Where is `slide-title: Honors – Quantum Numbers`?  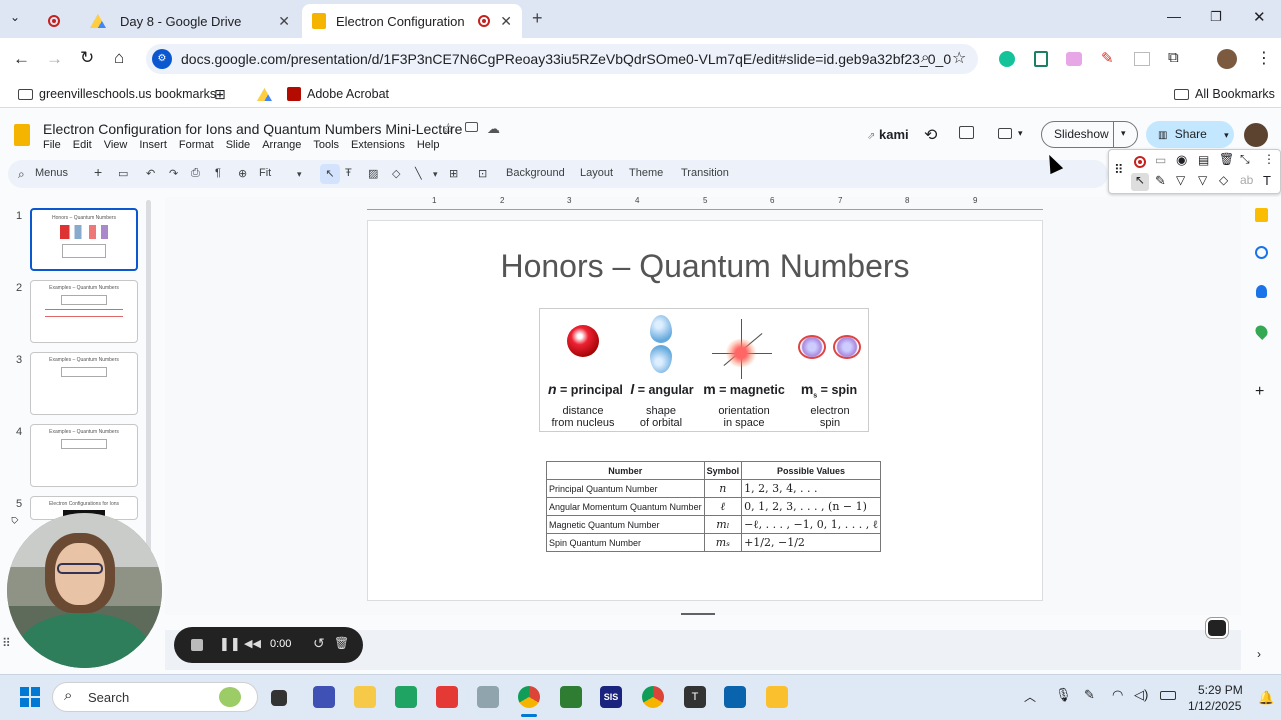 slide-title: Honors – Quantum Numbers is located at coordinates (705, 266).